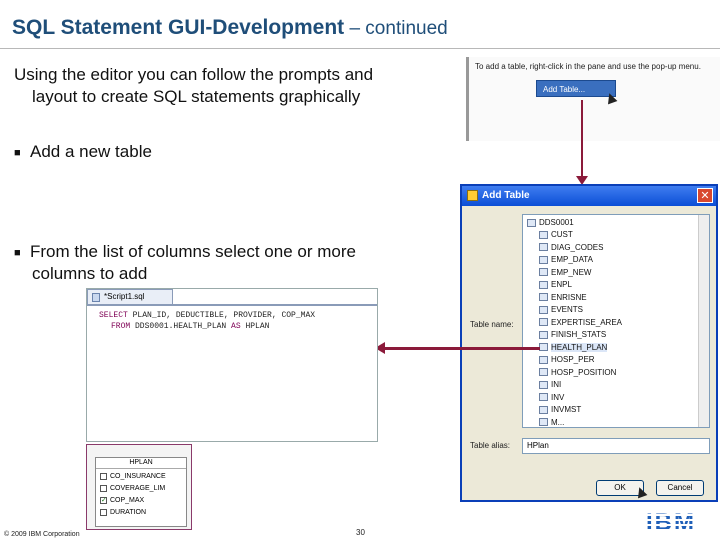 The image size is (720, 540). I want to click on diagram-table-name: HPLAN, so click(141, 463).